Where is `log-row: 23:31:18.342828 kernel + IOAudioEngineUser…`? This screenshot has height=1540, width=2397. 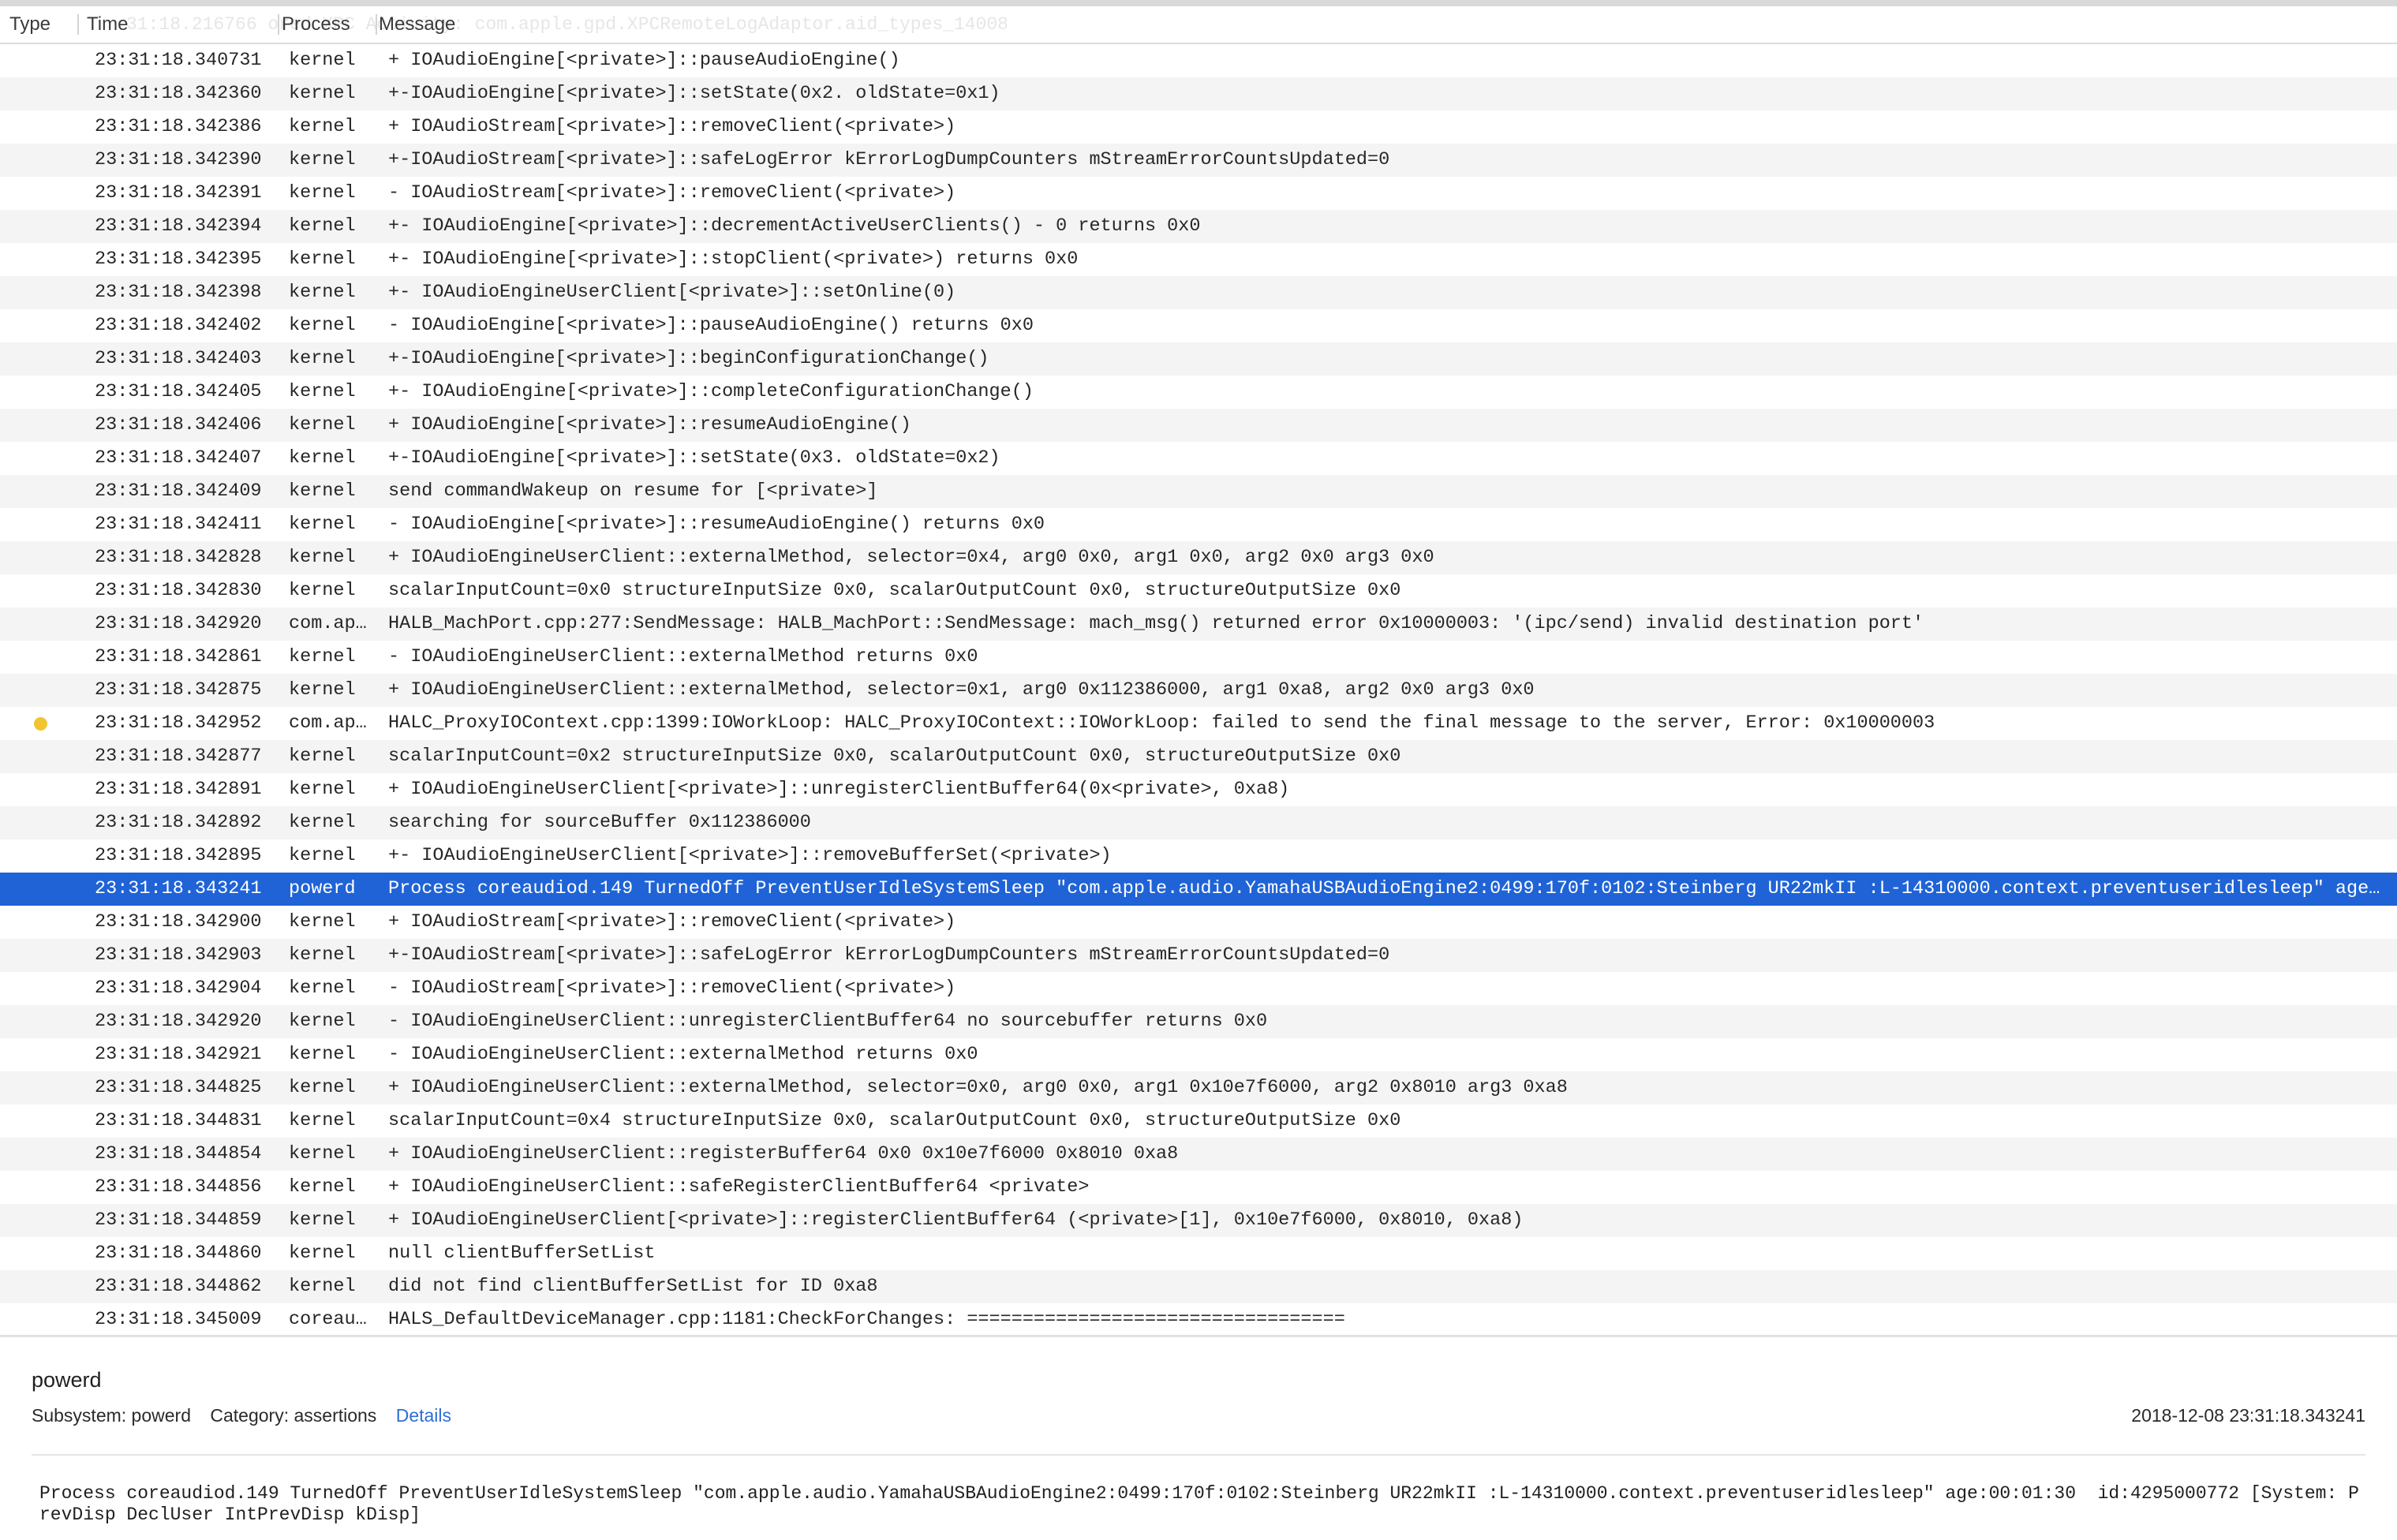 log-row: 23:31:18.342828 kernel + IOAudioEngineUser… is located at coordinates (1198, 557).